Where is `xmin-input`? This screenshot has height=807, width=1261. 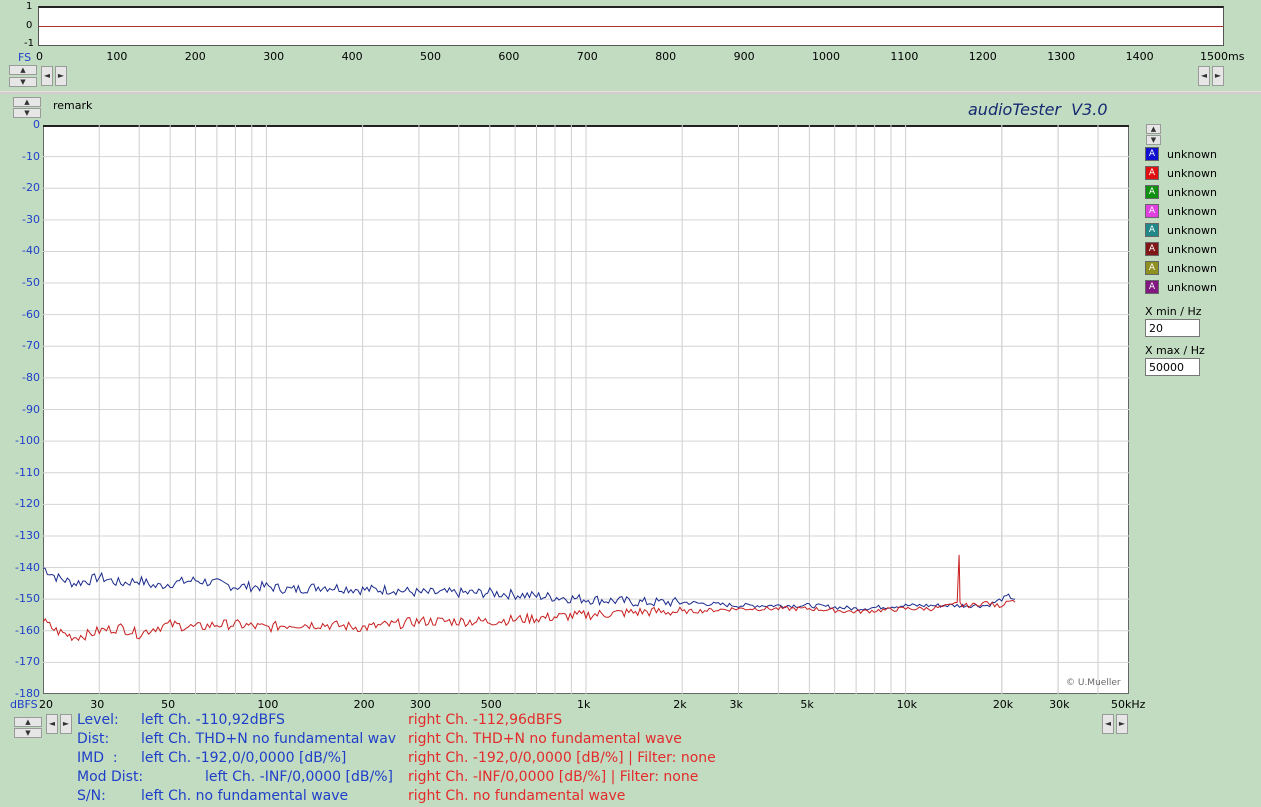
xmin-input is located at coordinates (1172, 328).